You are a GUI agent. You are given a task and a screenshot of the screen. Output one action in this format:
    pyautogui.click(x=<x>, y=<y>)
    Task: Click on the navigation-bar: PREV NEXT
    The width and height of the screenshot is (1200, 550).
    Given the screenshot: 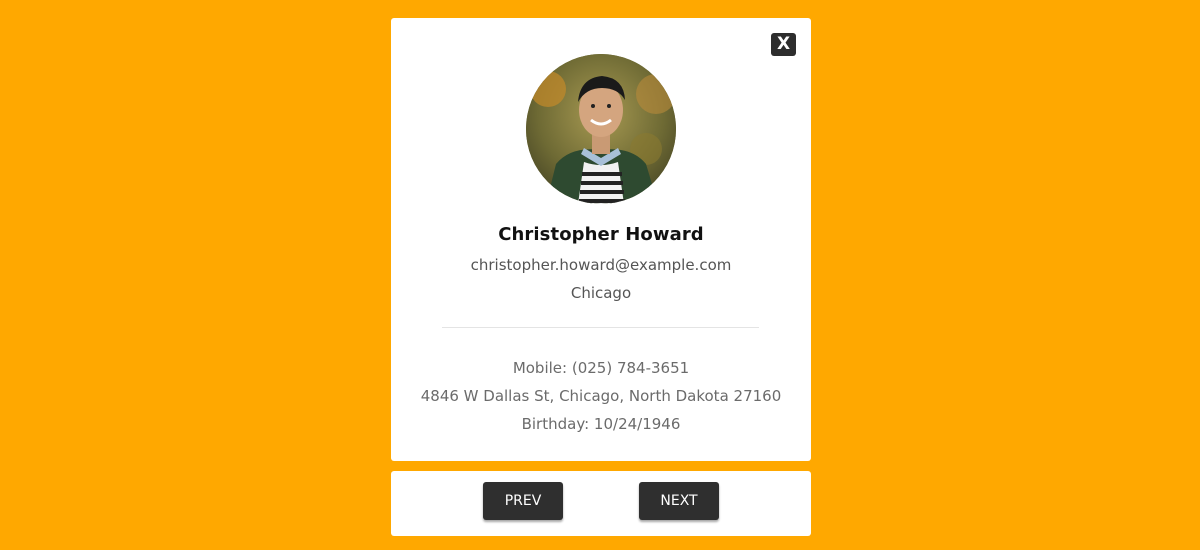 What is the action you would take?
    pyautogui.click(x=601, y=503)
    